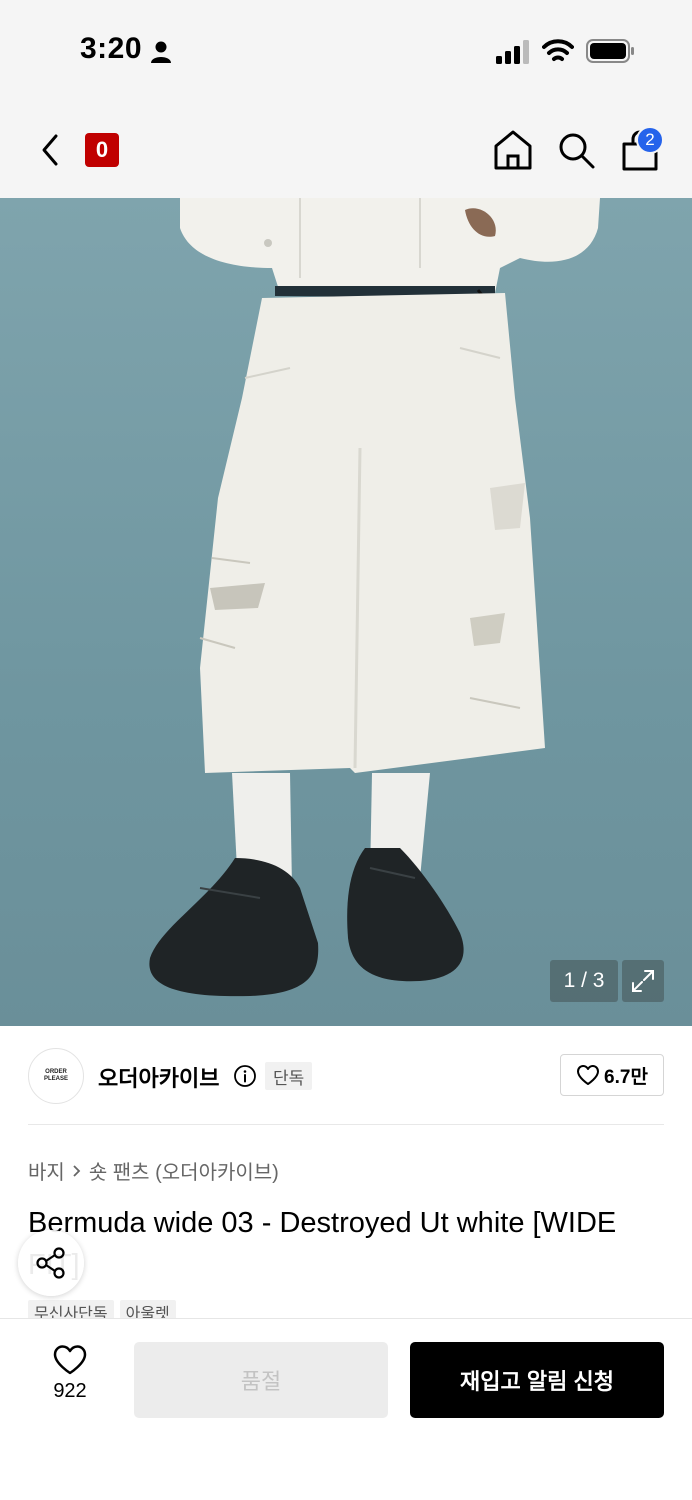 This screenshot has height=1500, width=692. Describe the element at coordinates (50, 150) in the screenshot. I see `chevron-left-icon` at that location.